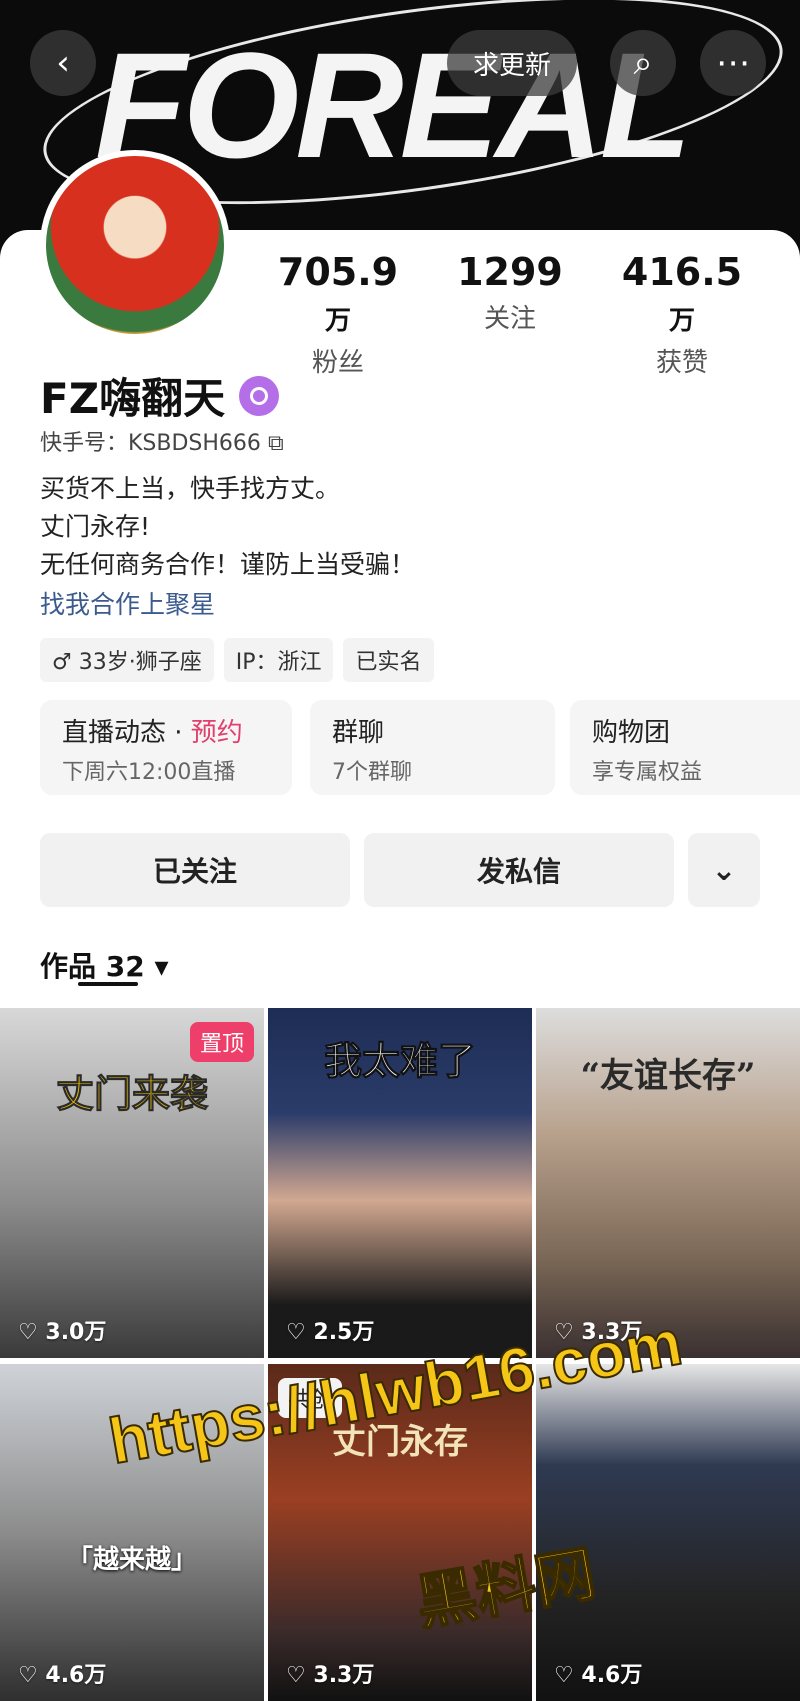 The width and height of the screenshot is (800, 1701). I want to click on stat-label: 关注, so click(509, 319).